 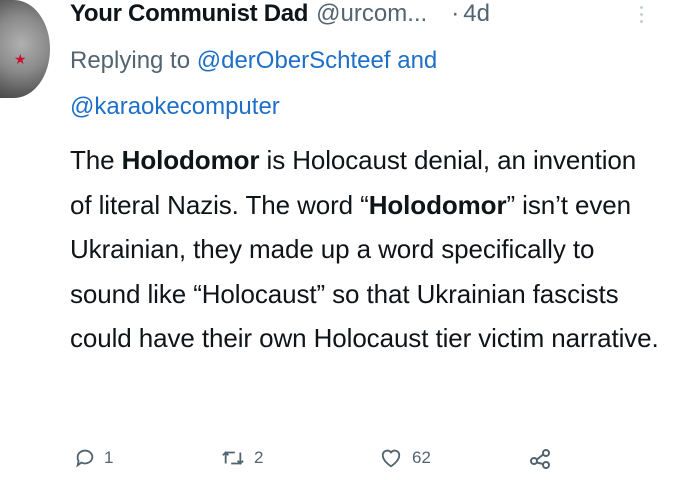 I want to click on reply-bubble-icon, so click(x=85, y=458).